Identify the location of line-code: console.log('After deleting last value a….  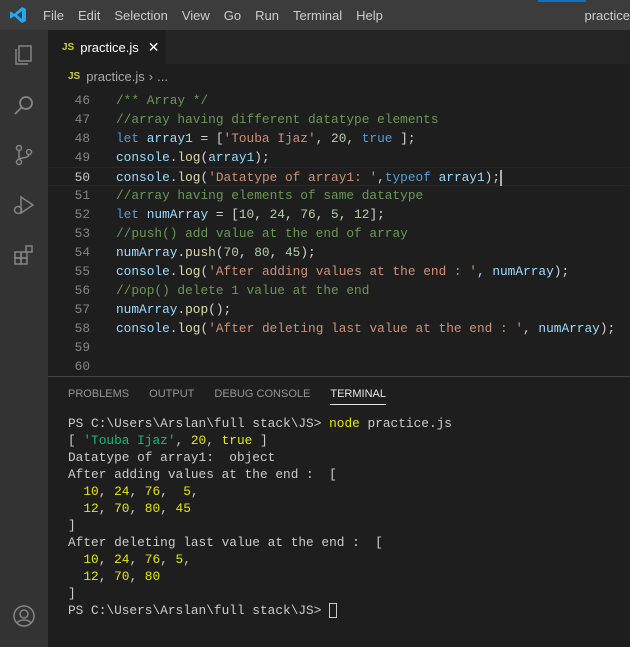
(365, 328).